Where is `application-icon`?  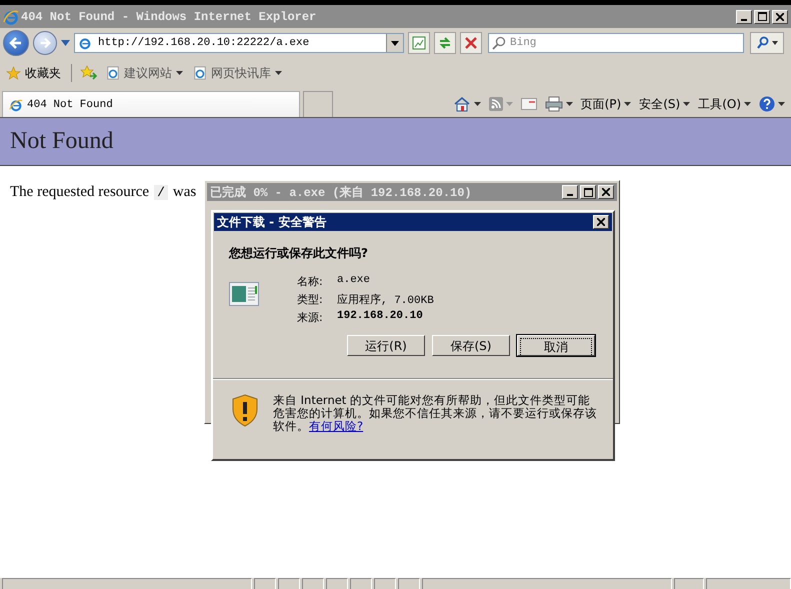
application-icon is located at coordinates (244, 294).